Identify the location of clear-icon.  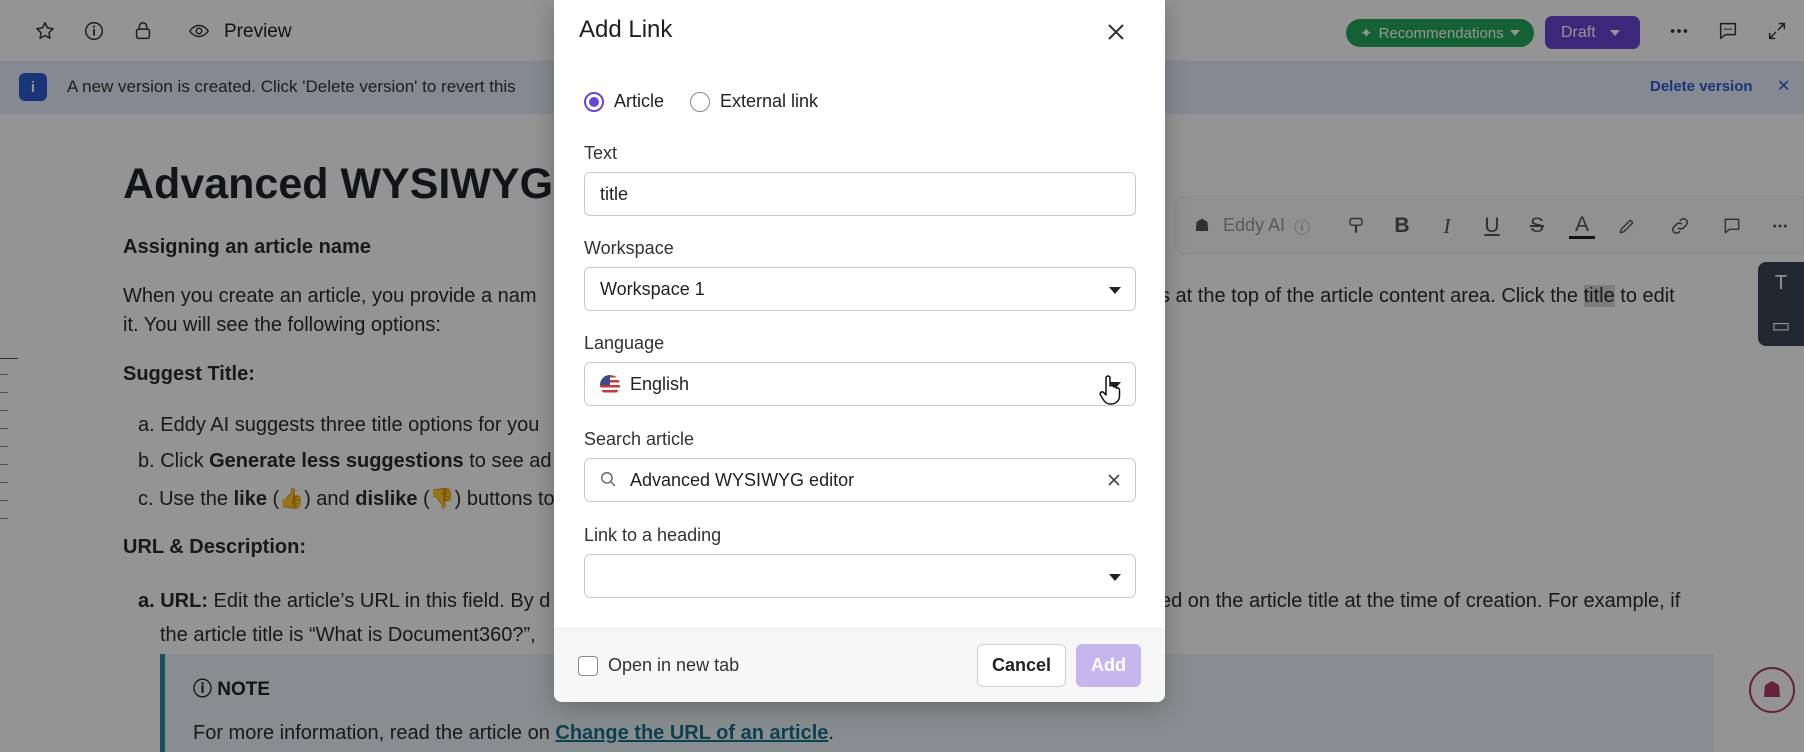
(1114, 481).